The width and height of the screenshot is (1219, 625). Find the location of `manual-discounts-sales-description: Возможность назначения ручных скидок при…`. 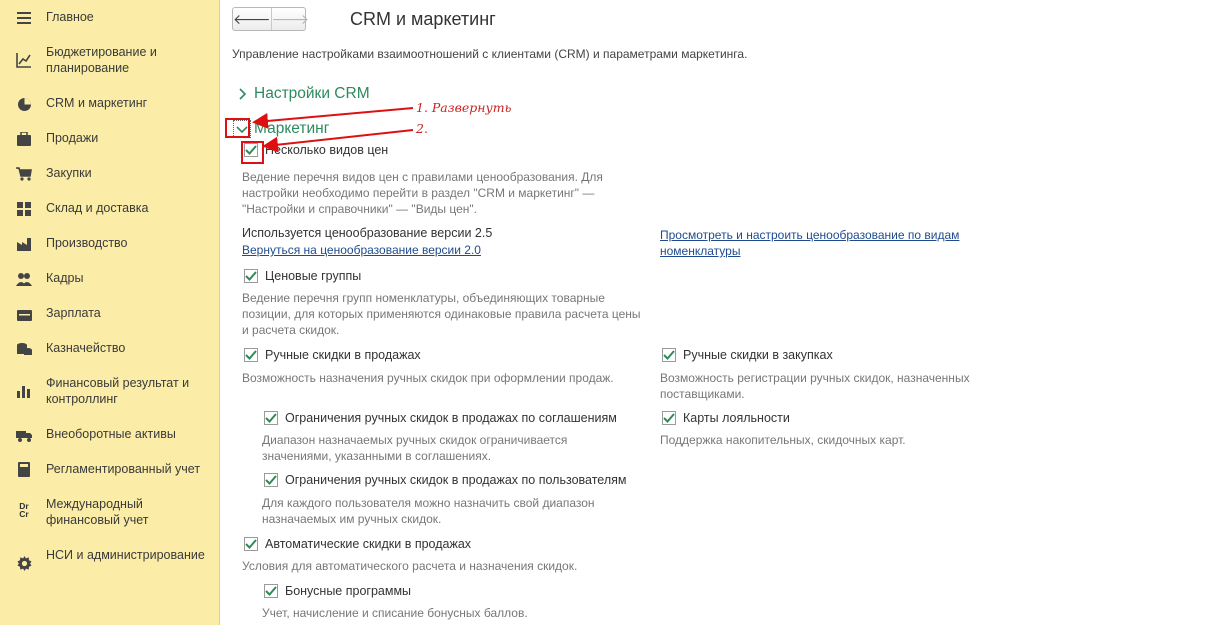

manual-discounts-sales-description: Возможность назначения ручных скидок при… is located at coordinates (428, 378).